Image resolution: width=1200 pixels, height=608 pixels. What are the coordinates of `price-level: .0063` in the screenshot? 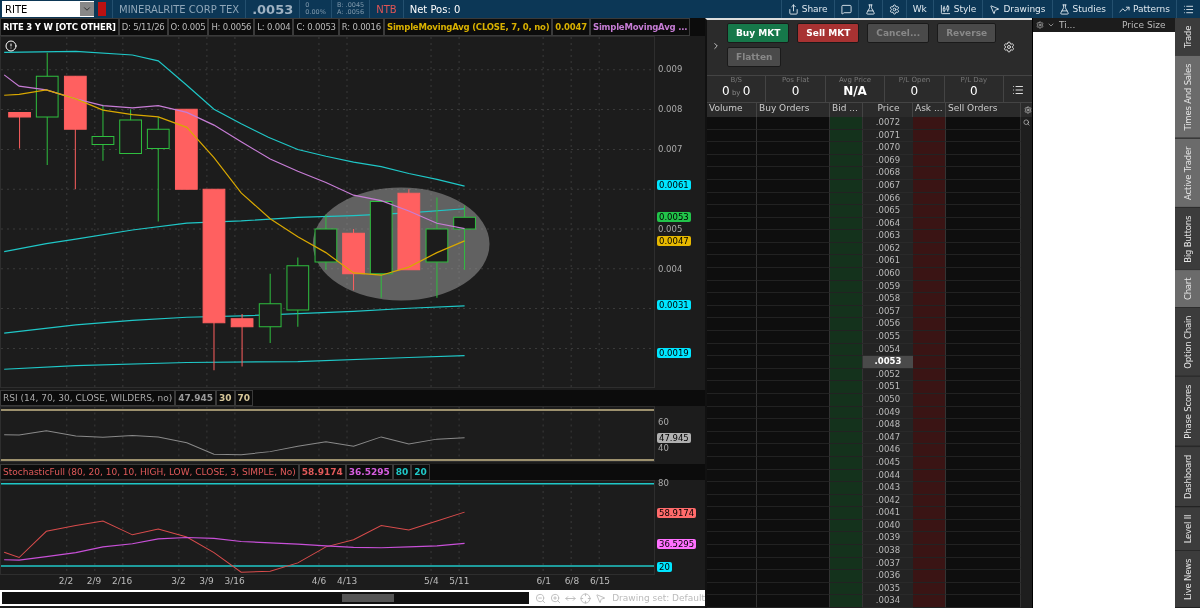 It's located at (888, 236).